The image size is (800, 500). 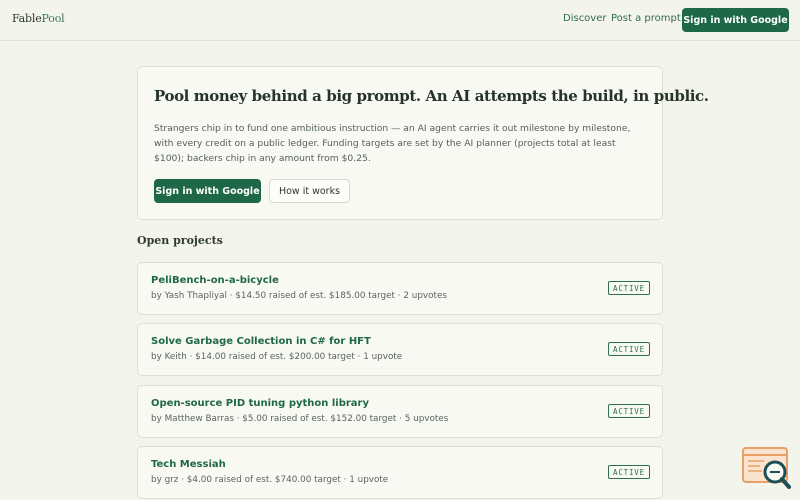 I want to click on brand-logo: FablePool, so click(x=38, y=18).